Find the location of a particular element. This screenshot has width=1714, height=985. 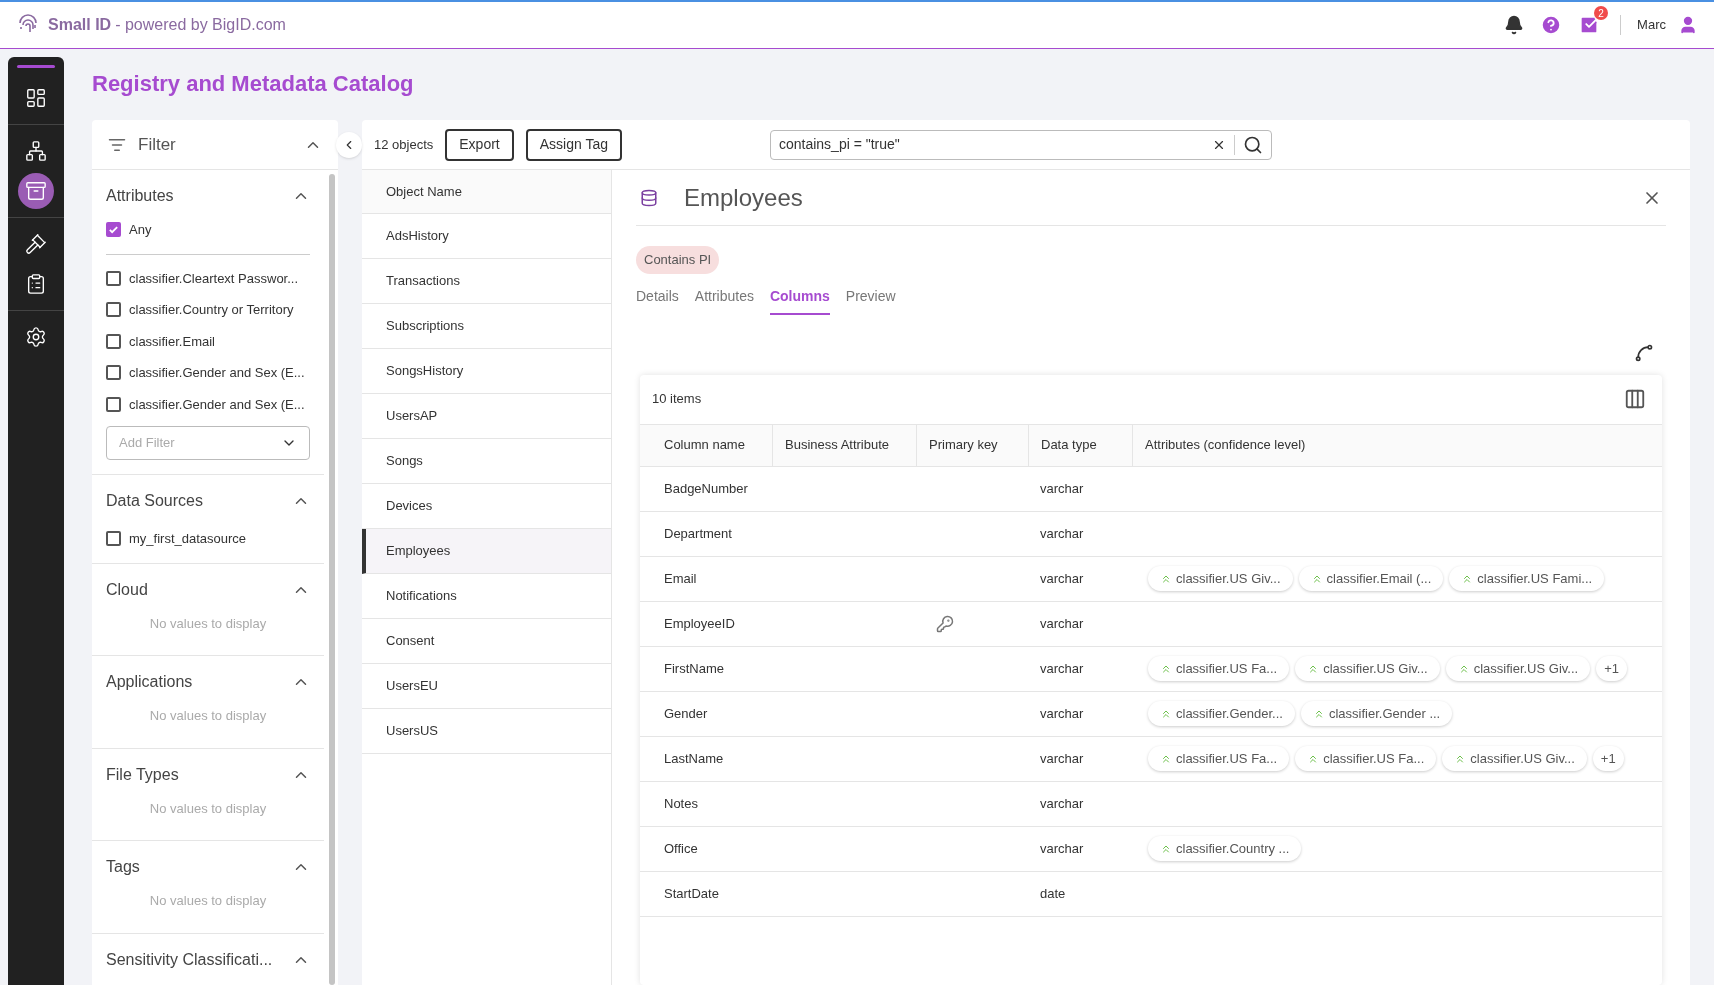

search-icon is located at coordinates (1252, 144).